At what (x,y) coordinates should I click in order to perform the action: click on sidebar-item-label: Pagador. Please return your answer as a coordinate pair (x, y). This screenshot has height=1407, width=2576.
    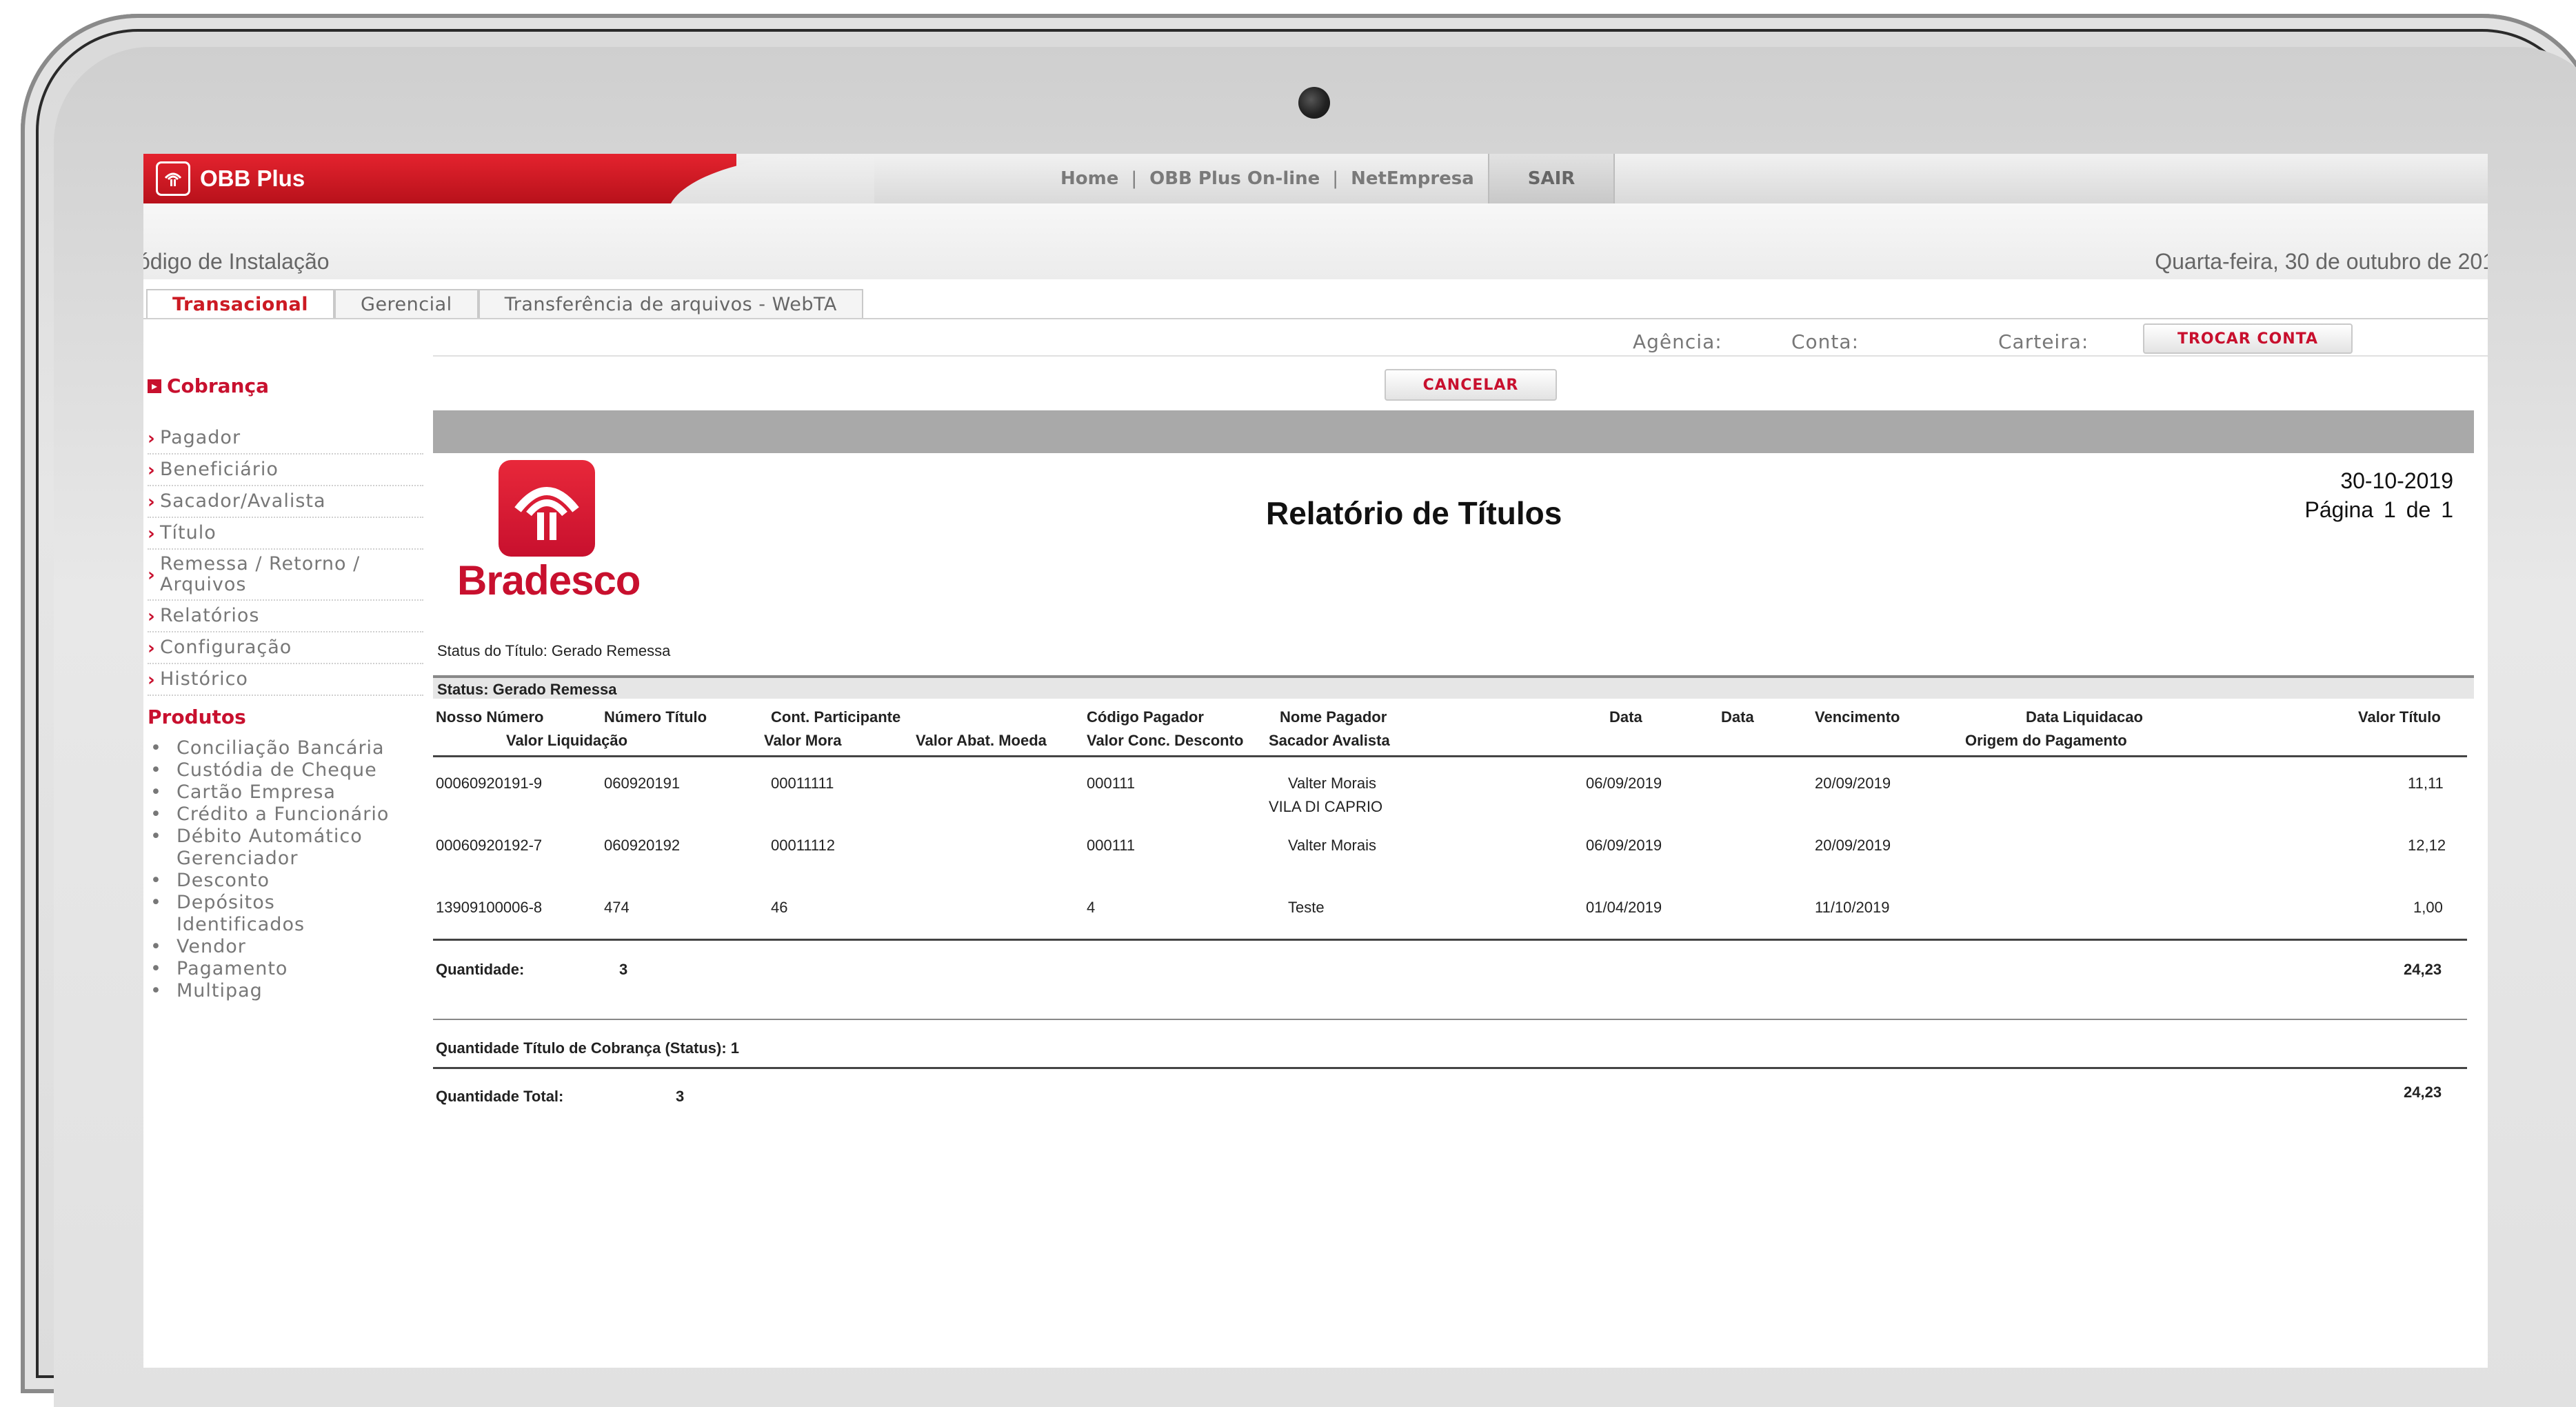
    Looking at the image, I should click on (200, 437).